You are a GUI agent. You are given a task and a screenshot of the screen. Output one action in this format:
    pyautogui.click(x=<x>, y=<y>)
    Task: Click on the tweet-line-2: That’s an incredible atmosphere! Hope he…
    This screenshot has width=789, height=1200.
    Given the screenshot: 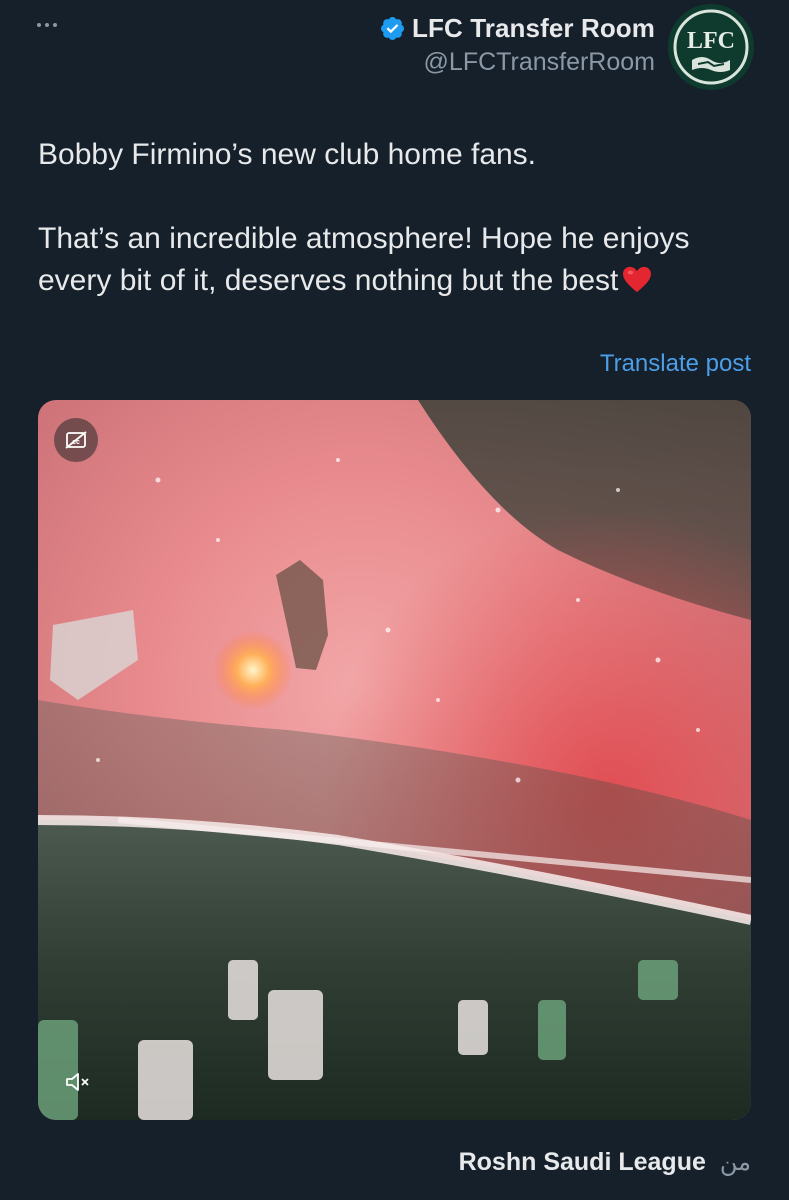 What is the action you would take?
    pyautogui.click(x=393, y=260)
    